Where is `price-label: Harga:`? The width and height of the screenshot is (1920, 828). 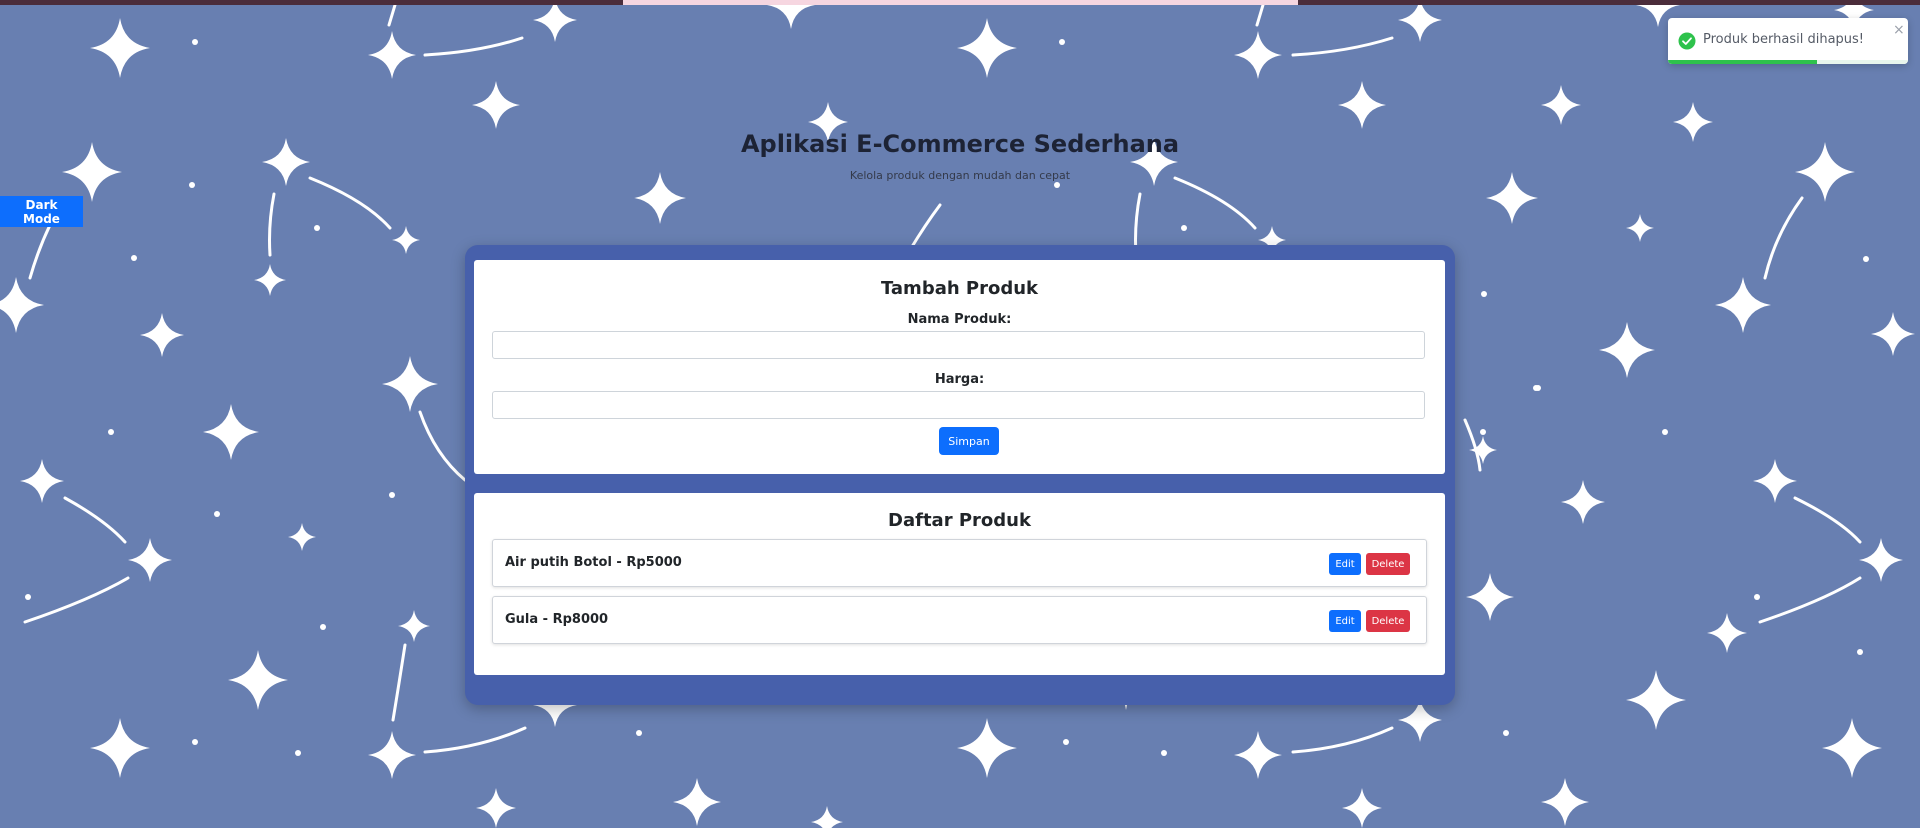 price-label: Harga: is located at coordinates (959, 379).